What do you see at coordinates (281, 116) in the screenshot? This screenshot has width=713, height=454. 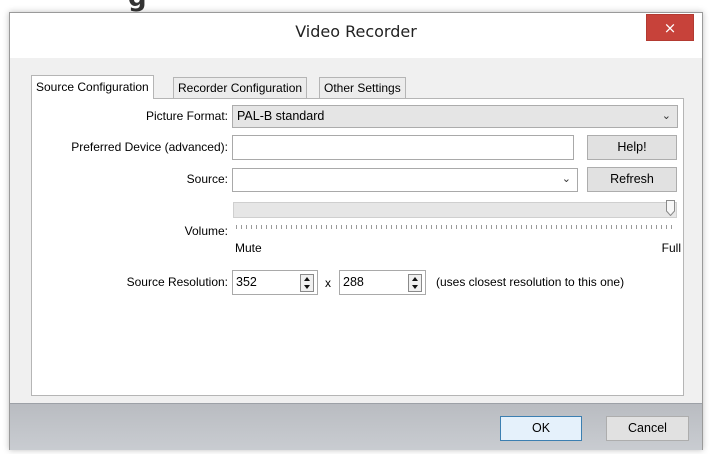 I see `picture-format-value: PAL-B standard` at bounding box center [281, 116].